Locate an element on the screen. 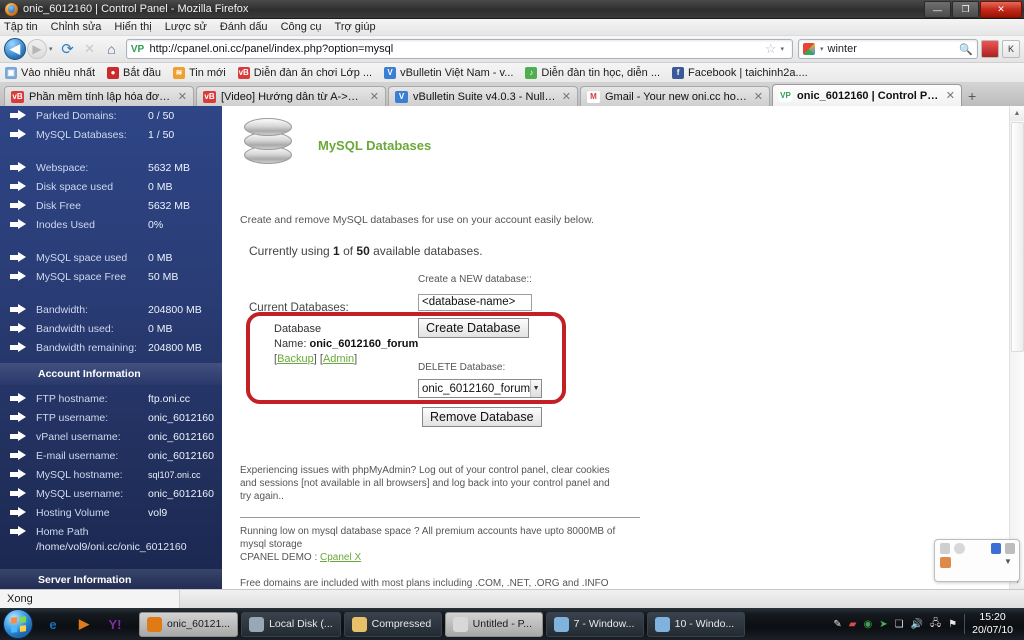 This screenshot has width=1024, height=640. cpanel-x-link: Cpanel X is located at coordinates (340, 557).